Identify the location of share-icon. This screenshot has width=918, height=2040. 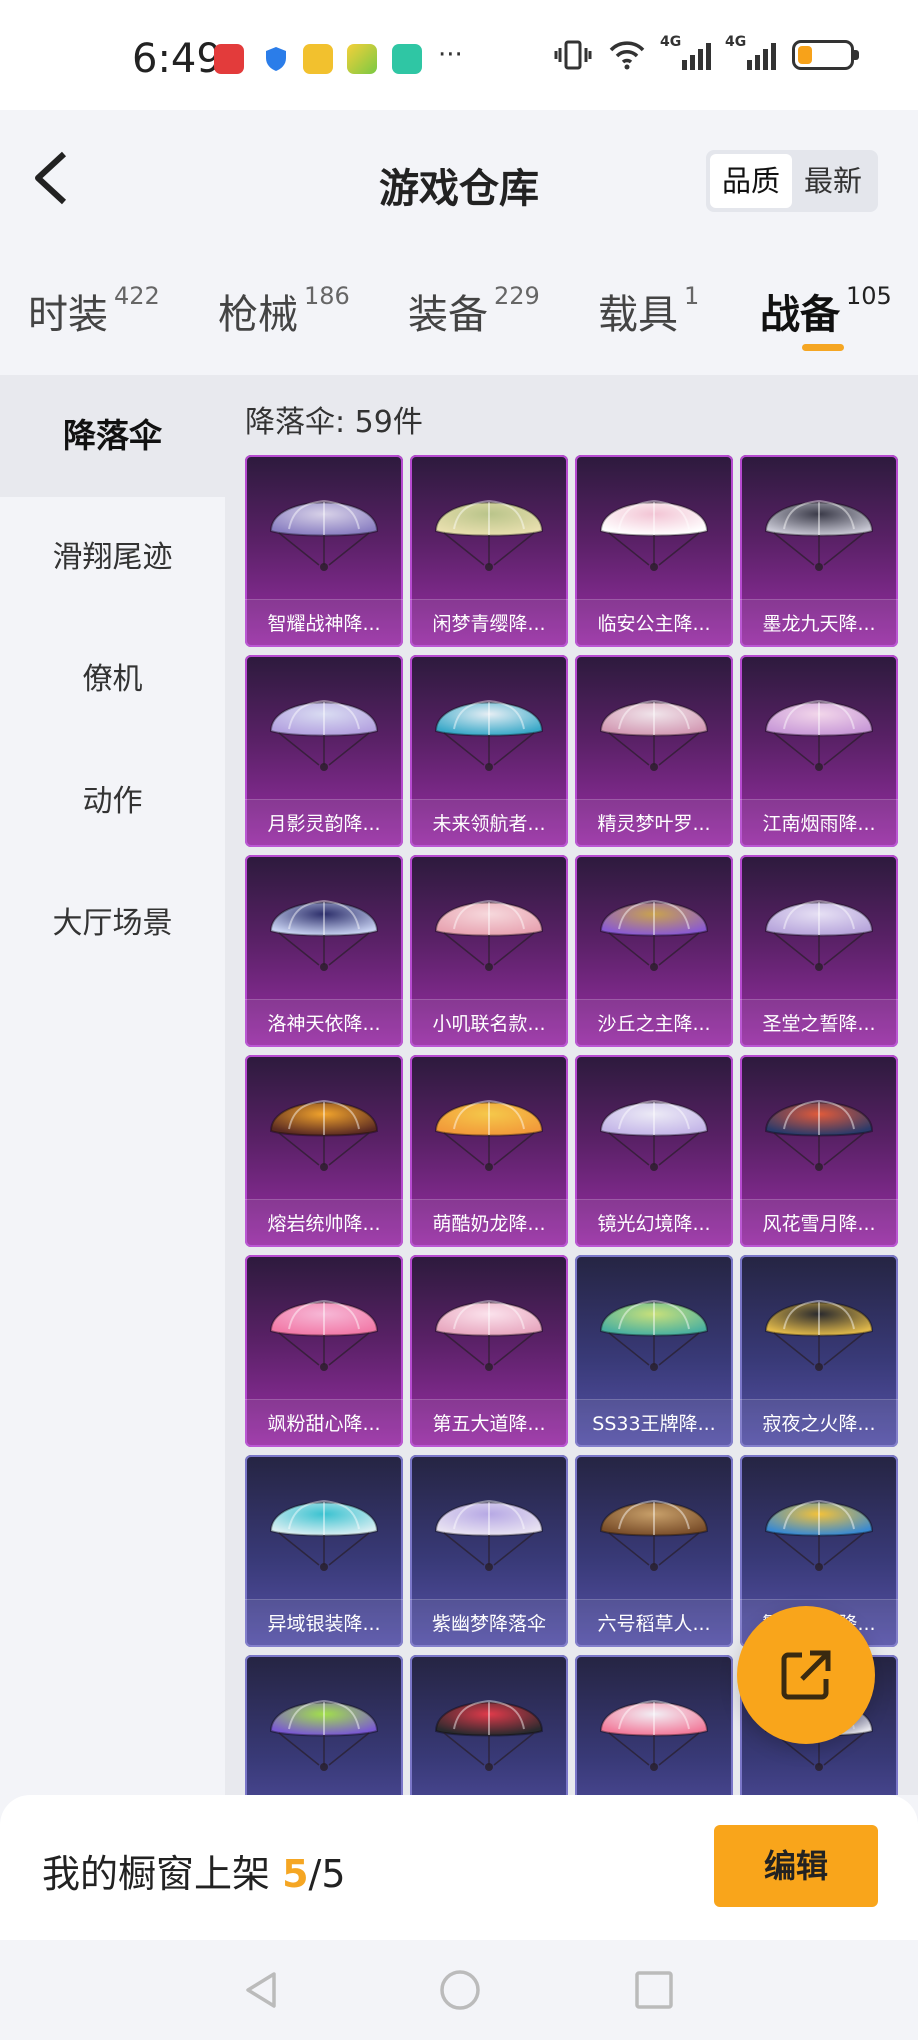
(806, 1675).